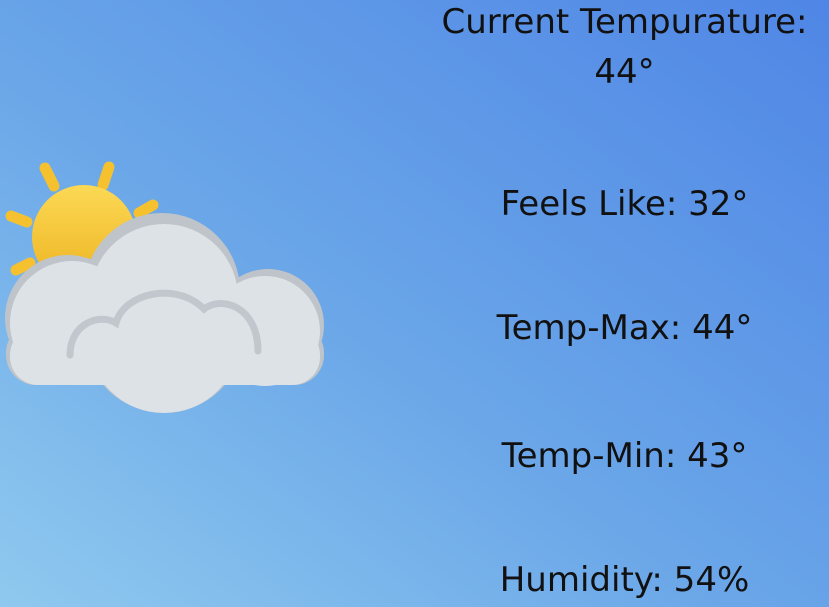  What do you see at coordinates (624, 456) in the screenshot?
I see `temp-min: Temp-Min: 43°` at bounding box center [624, 456].